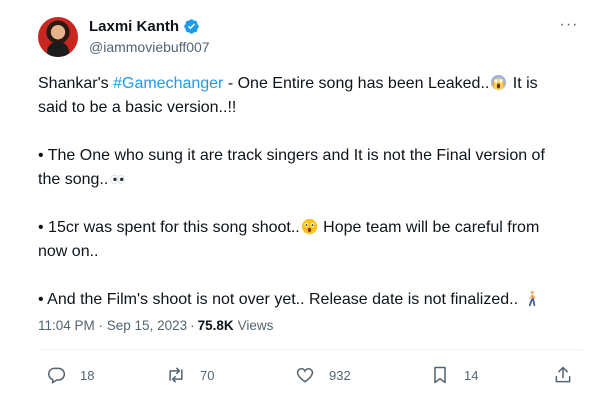 This screenshot has width=600, height=400. Describe the element at coordinates (191, 26) in the screenshot. I see `verified-badge-icon` at that location.